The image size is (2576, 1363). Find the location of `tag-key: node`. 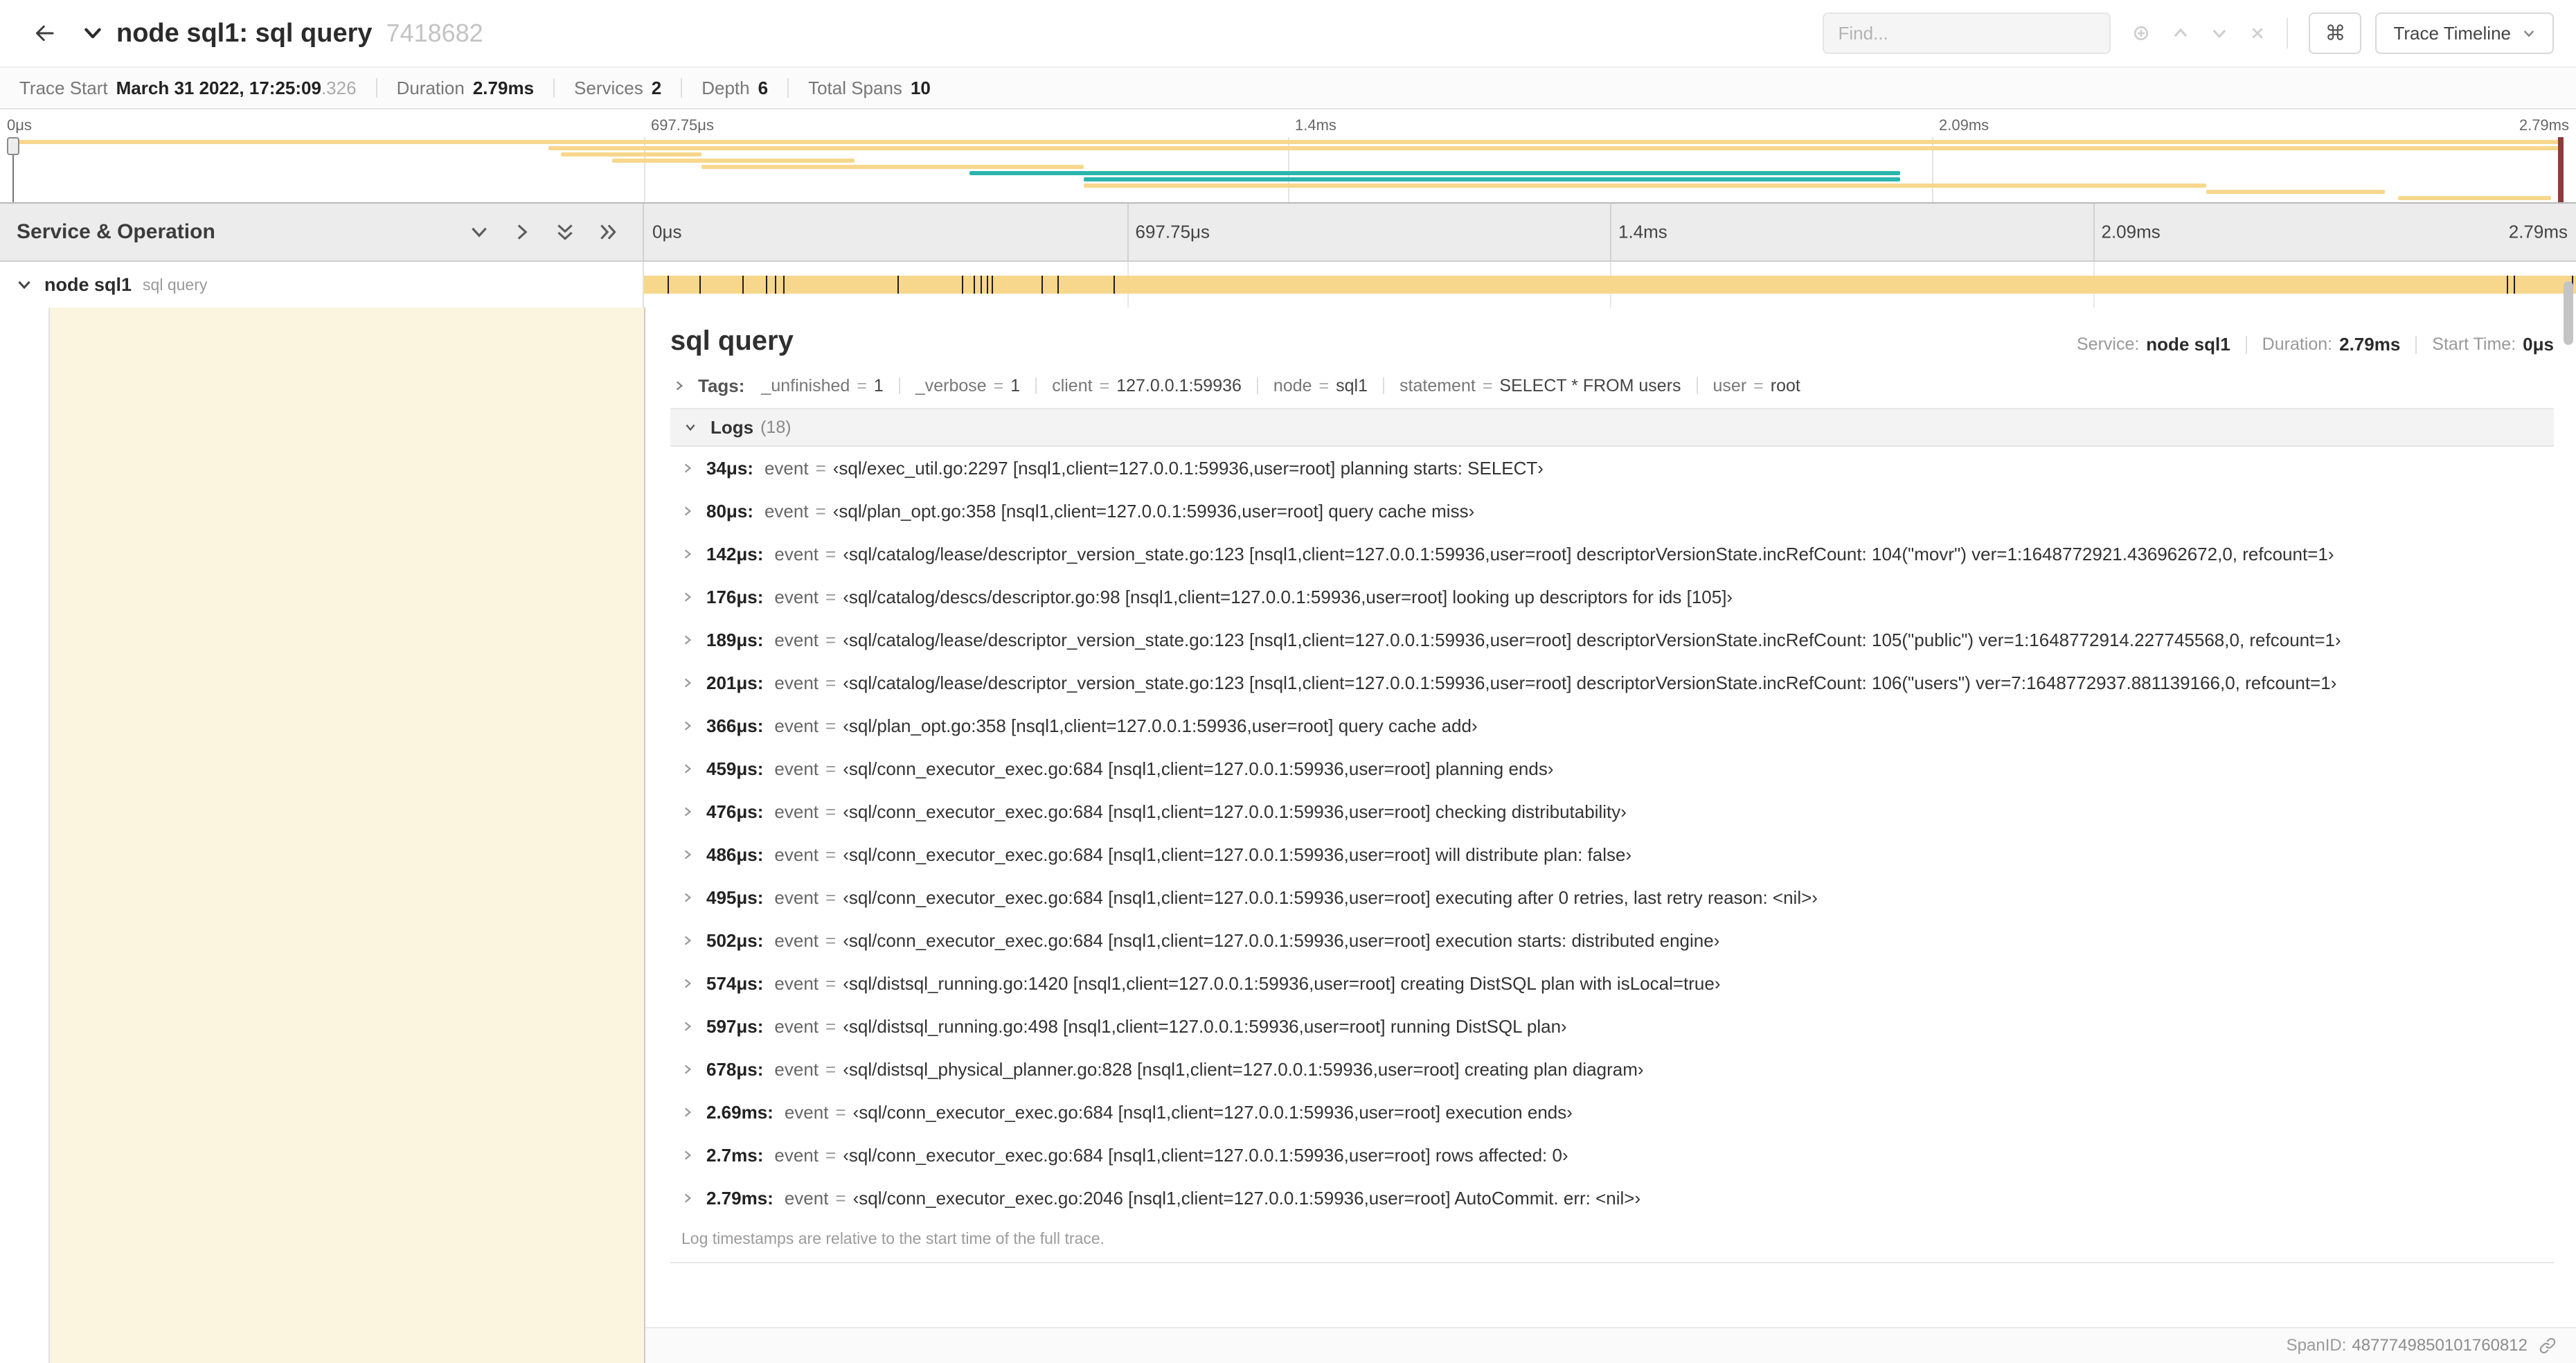

tag-key: node is located at coordinates (1292, 385).